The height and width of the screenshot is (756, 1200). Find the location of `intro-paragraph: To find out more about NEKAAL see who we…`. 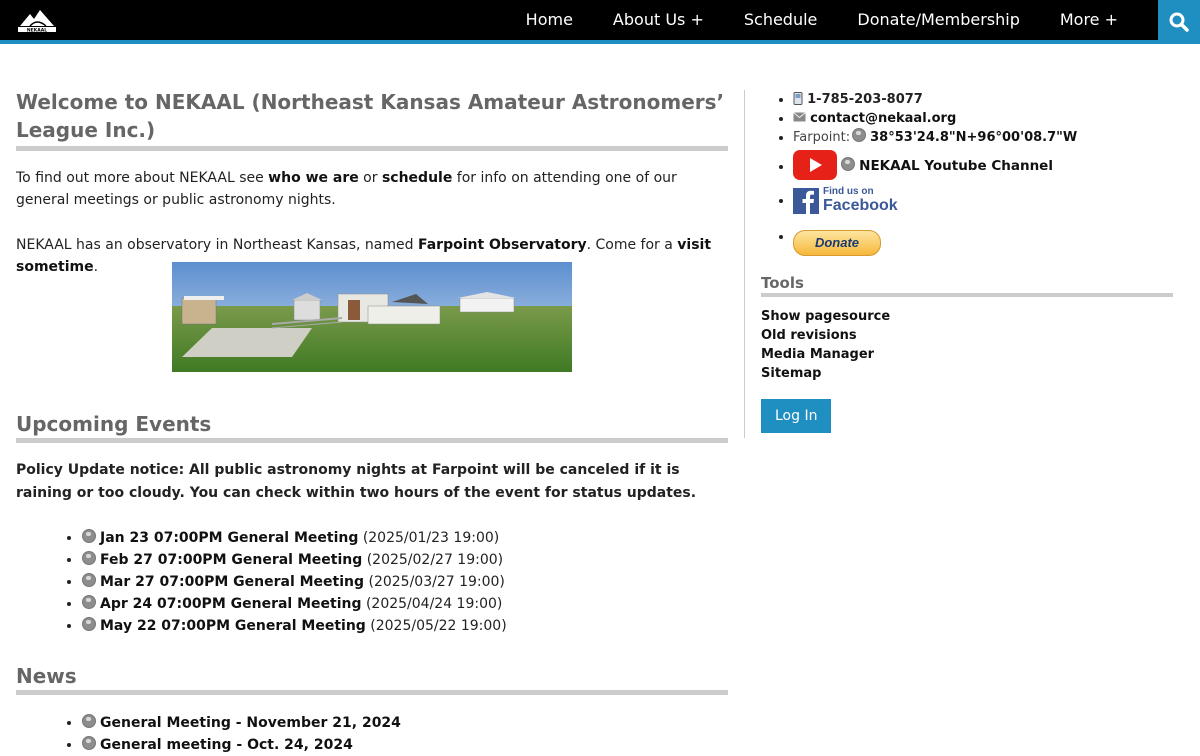

intro-paragraph: To find out more about NEKAAL see who we… is located at coordinates (346, 189).